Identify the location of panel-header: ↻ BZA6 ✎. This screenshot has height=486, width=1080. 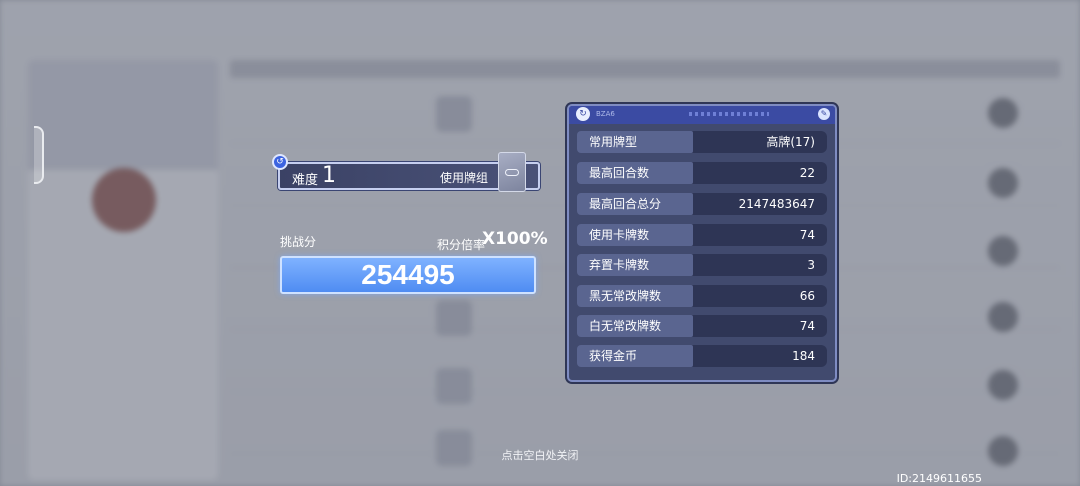
(702, 115).